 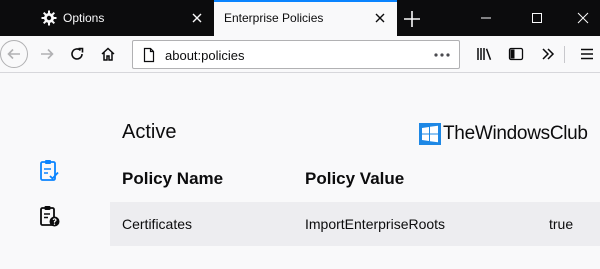 What do you see at coordinates (580, 18) in the screenshot?
I see `close-window-button` at bounding box center [580, 18].